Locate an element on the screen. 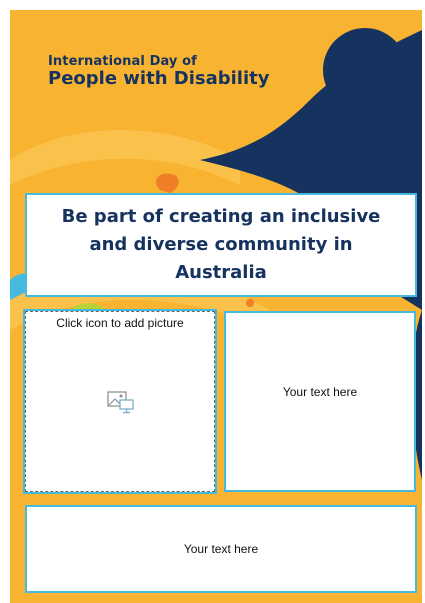  title-line-1: International Day of is located at coordinates (122, 61).